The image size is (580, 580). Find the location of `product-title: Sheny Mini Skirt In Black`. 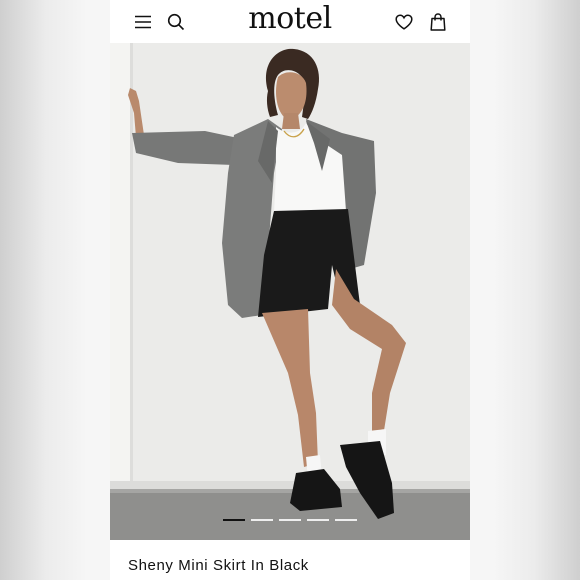

product-title: Sheny Mini Skirt In Black is located at coordinates (218, 565).